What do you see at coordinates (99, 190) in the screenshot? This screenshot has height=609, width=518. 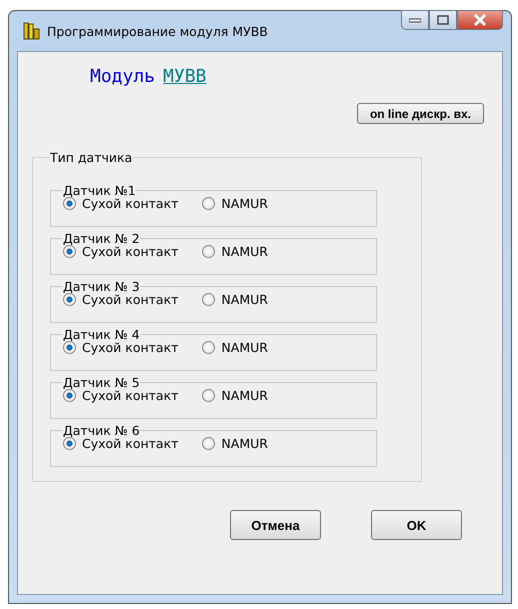 I see `sensor-title: Датчик №1` at bounding box center [99, 190].